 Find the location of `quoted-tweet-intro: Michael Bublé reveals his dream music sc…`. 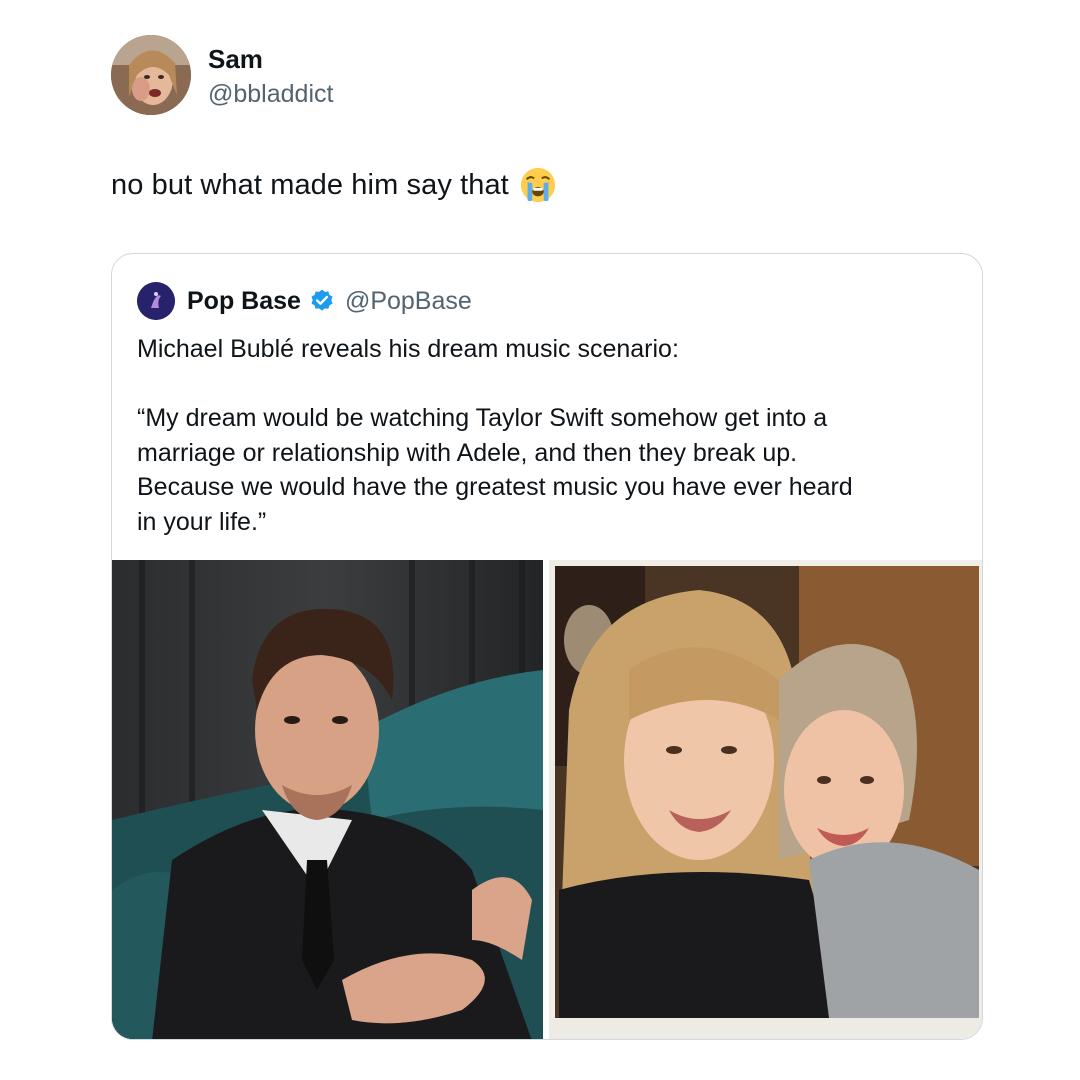

quoted-tweet-intro: Michael Bublé reveals his dream music sc… is located at coordinates (408, 349).